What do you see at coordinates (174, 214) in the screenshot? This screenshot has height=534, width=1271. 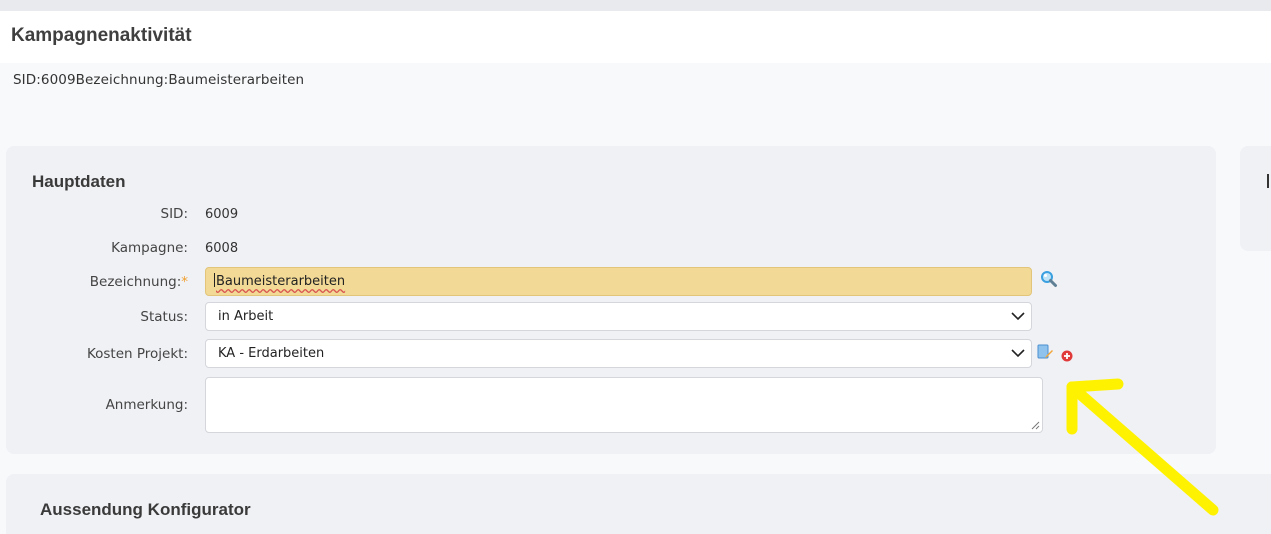 I see `sid-label: SID:` at bounding box center [174, 214].